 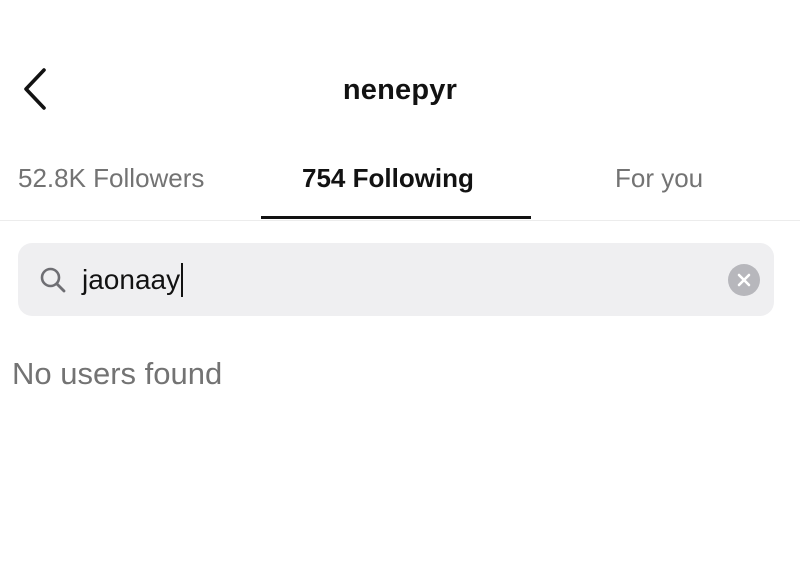 I want to click on search-bar: jaonaay, so click(x=396, y=279).